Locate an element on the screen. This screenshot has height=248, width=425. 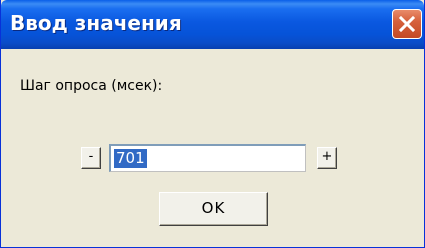
prompt-label: Шаг опроса (мсек): is located at coordinates (91, 86).